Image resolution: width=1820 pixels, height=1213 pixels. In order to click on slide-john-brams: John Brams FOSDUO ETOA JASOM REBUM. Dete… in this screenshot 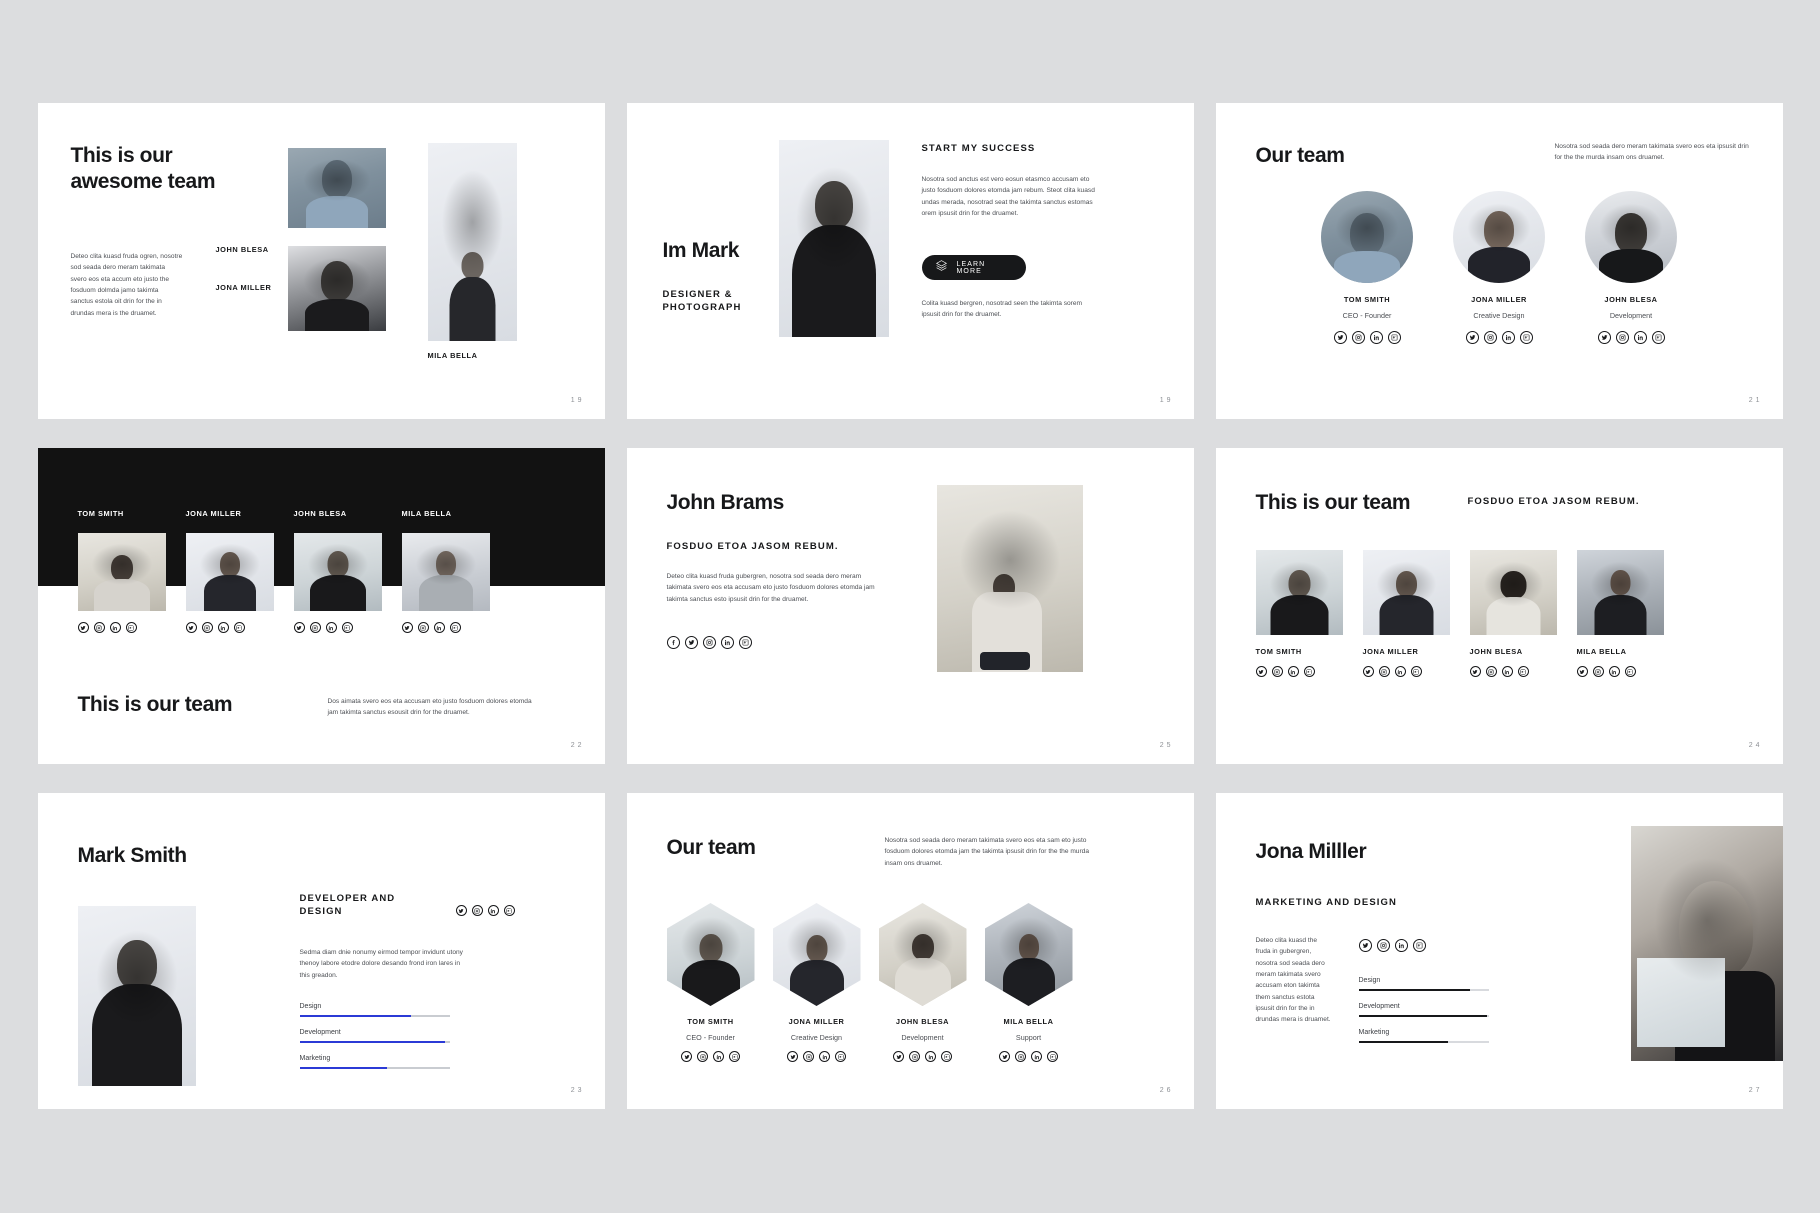, I will do `click(910, 606)`.